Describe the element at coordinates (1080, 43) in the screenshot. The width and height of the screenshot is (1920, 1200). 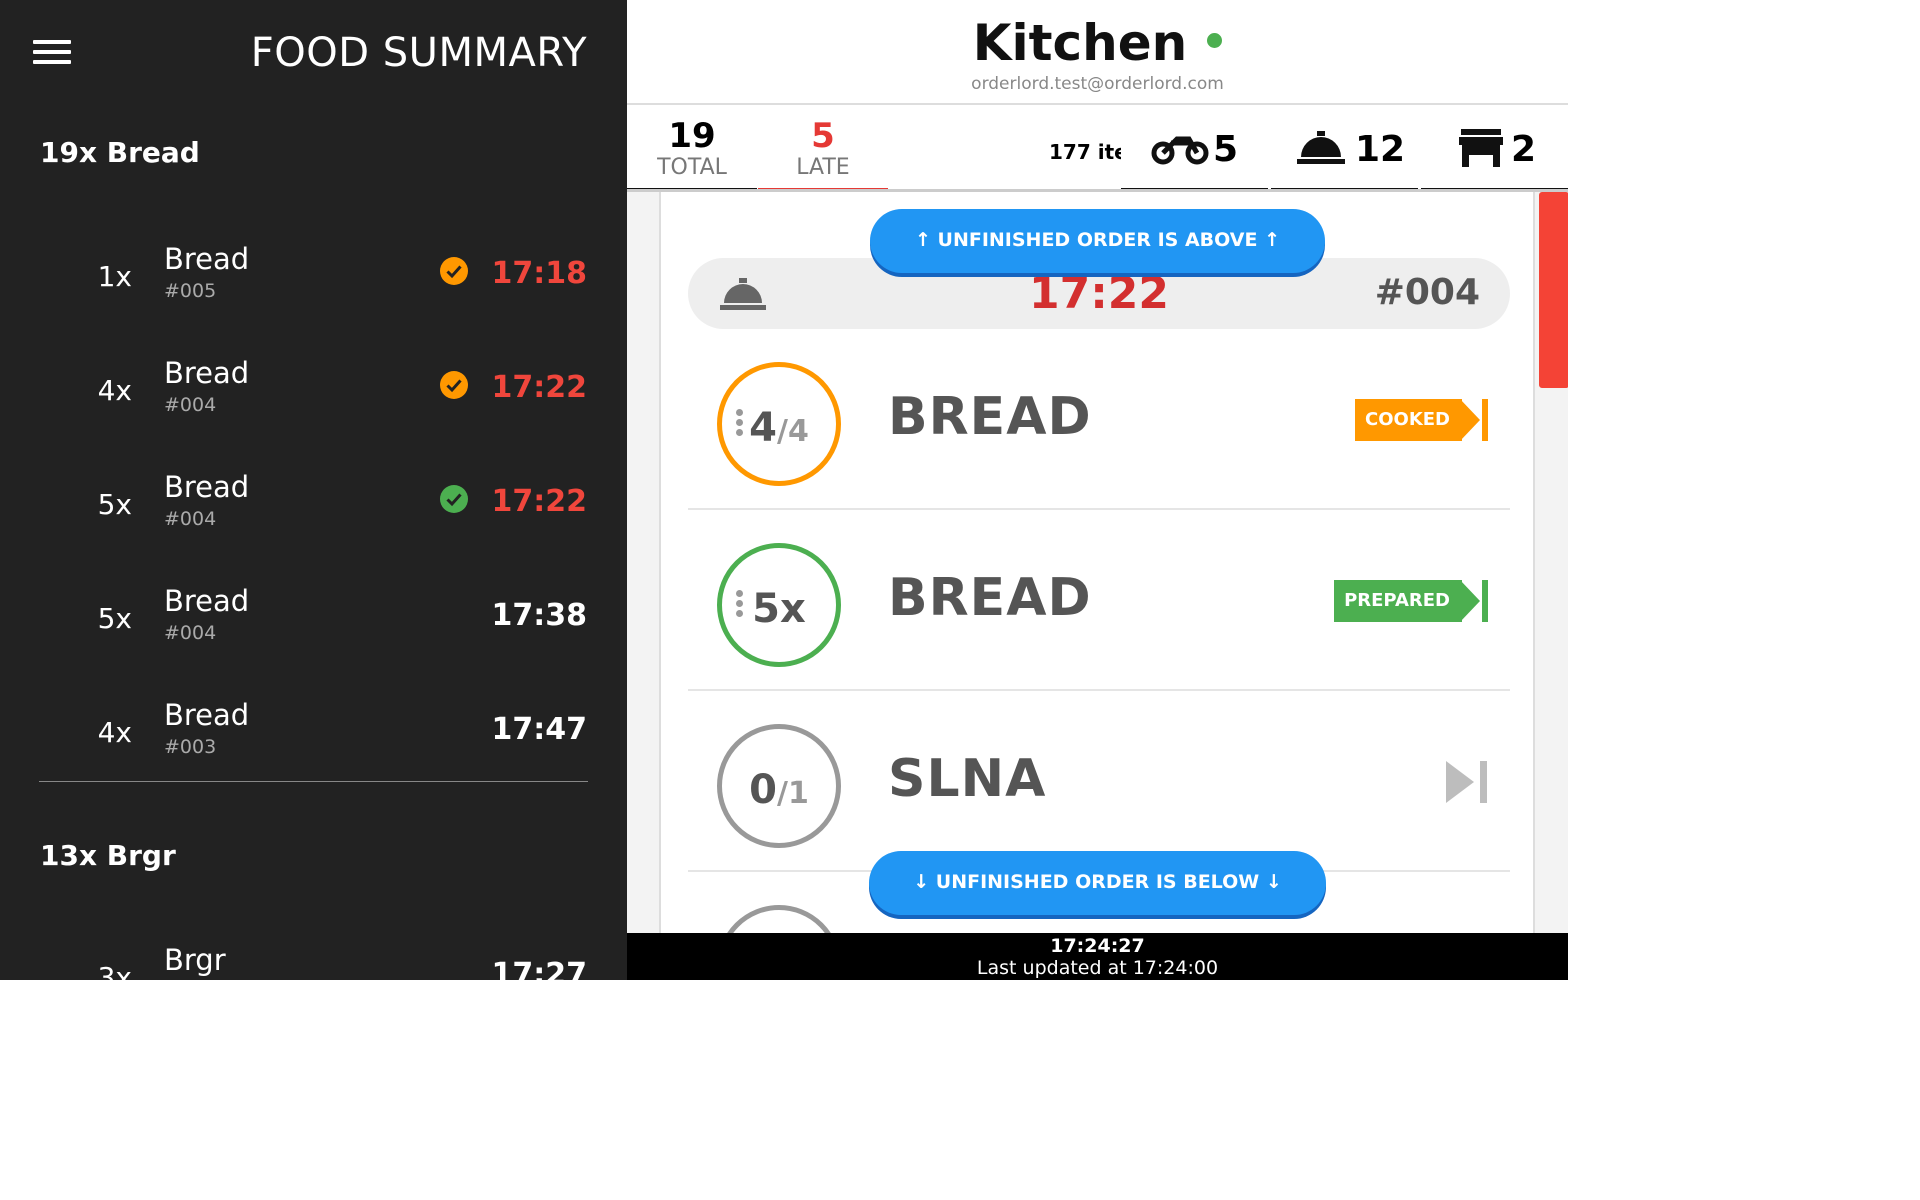
I see `kitchen-title-text: Kitchen` at that location.